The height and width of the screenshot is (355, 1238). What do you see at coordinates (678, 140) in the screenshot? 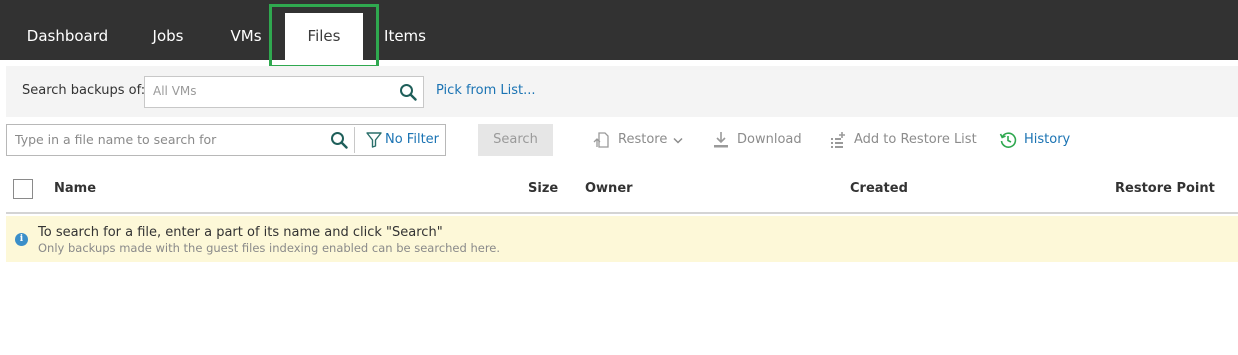
I see `chevron-down-icon` at bounding box center [678, 140].